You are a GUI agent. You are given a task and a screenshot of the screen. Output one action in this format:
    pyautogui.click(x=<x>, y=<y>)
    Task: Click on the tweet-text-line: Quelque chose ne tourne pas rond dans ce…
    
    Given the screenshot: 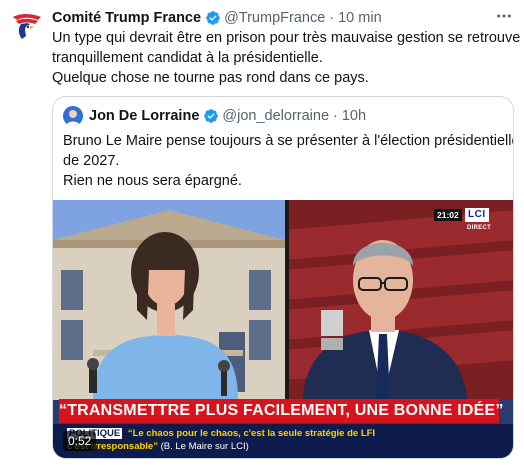 What is the action you would take?
    pyautogui.click(x=210, y=78)
    